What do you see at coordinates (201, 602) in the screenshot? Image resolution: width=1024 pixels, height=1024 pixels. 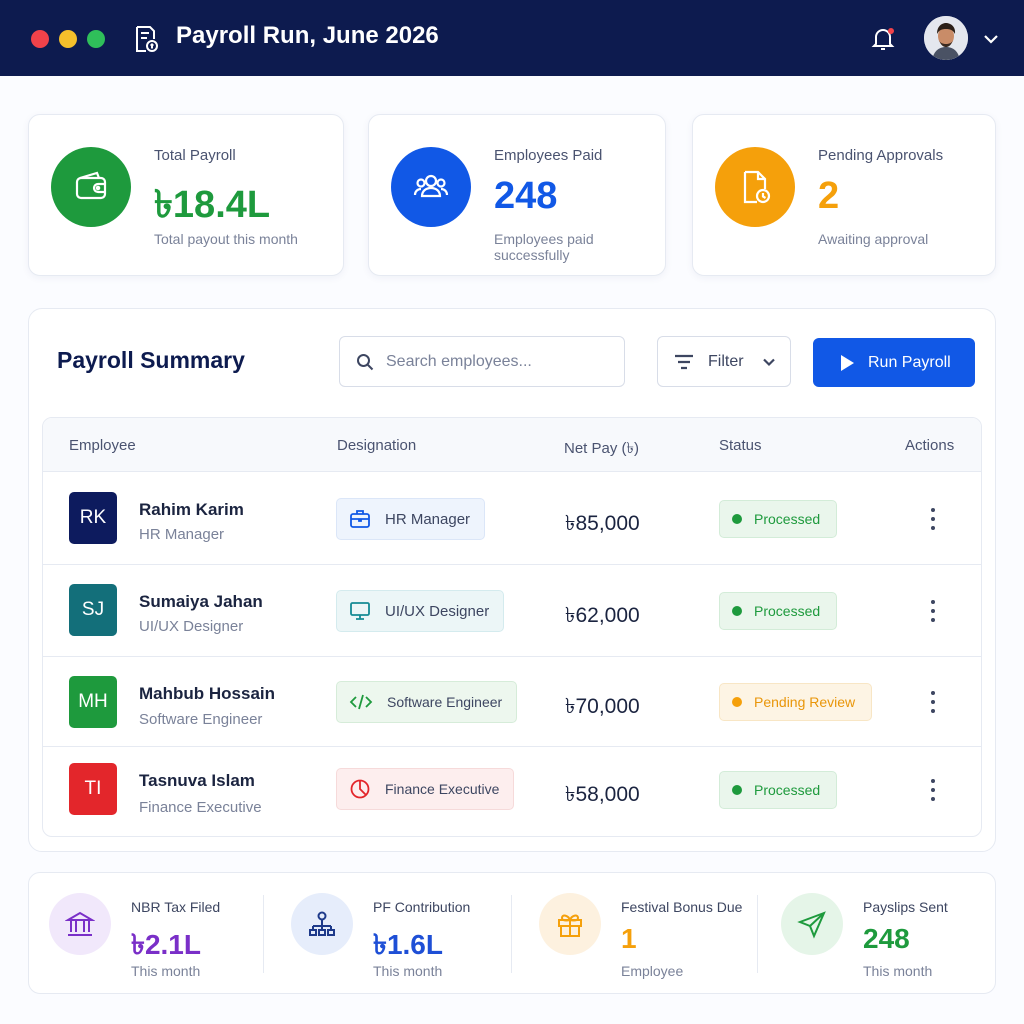 I see `employee-name: Sumaiya Jahan` at bounding box center [201, 602].